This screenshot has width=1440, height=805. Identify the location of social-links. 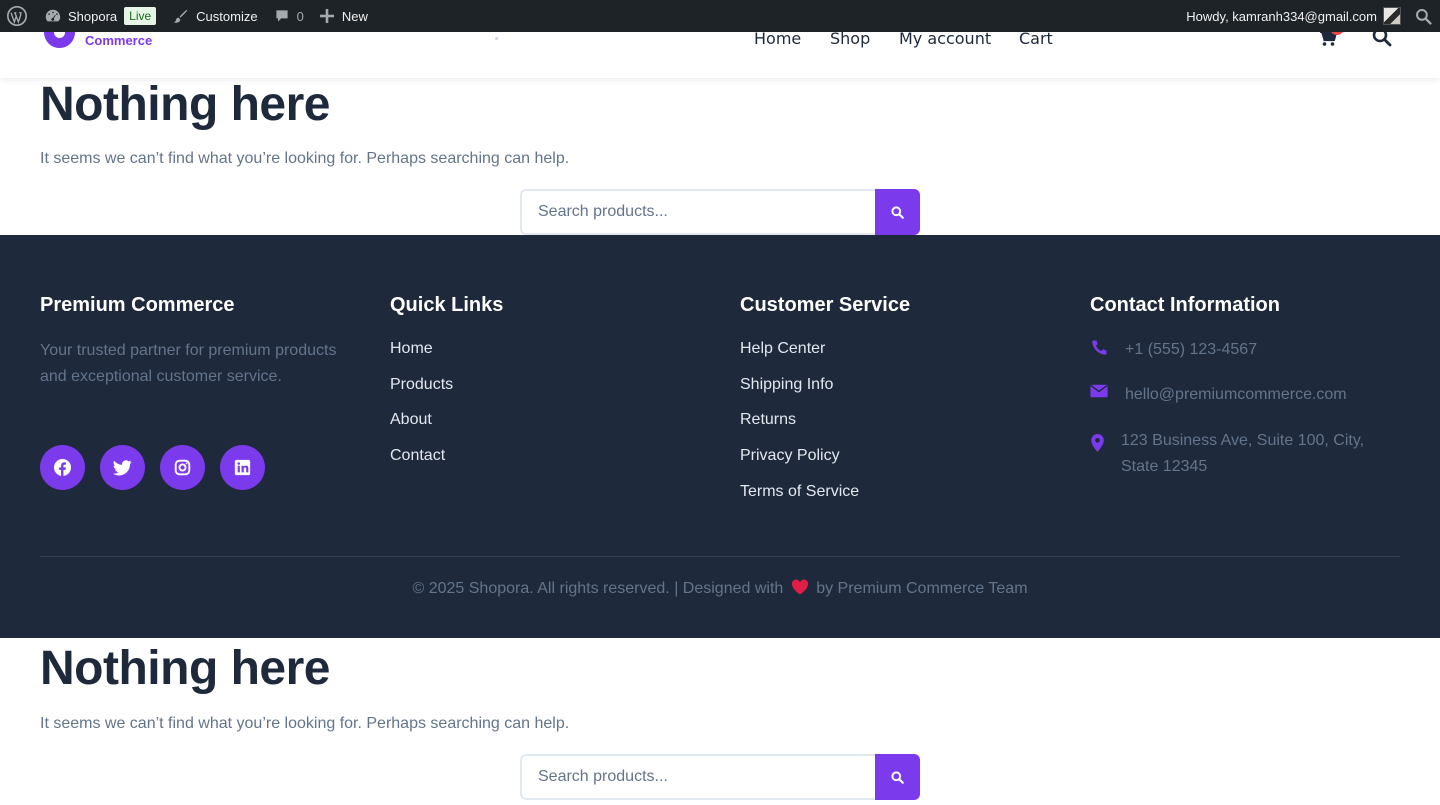
(152, 467).